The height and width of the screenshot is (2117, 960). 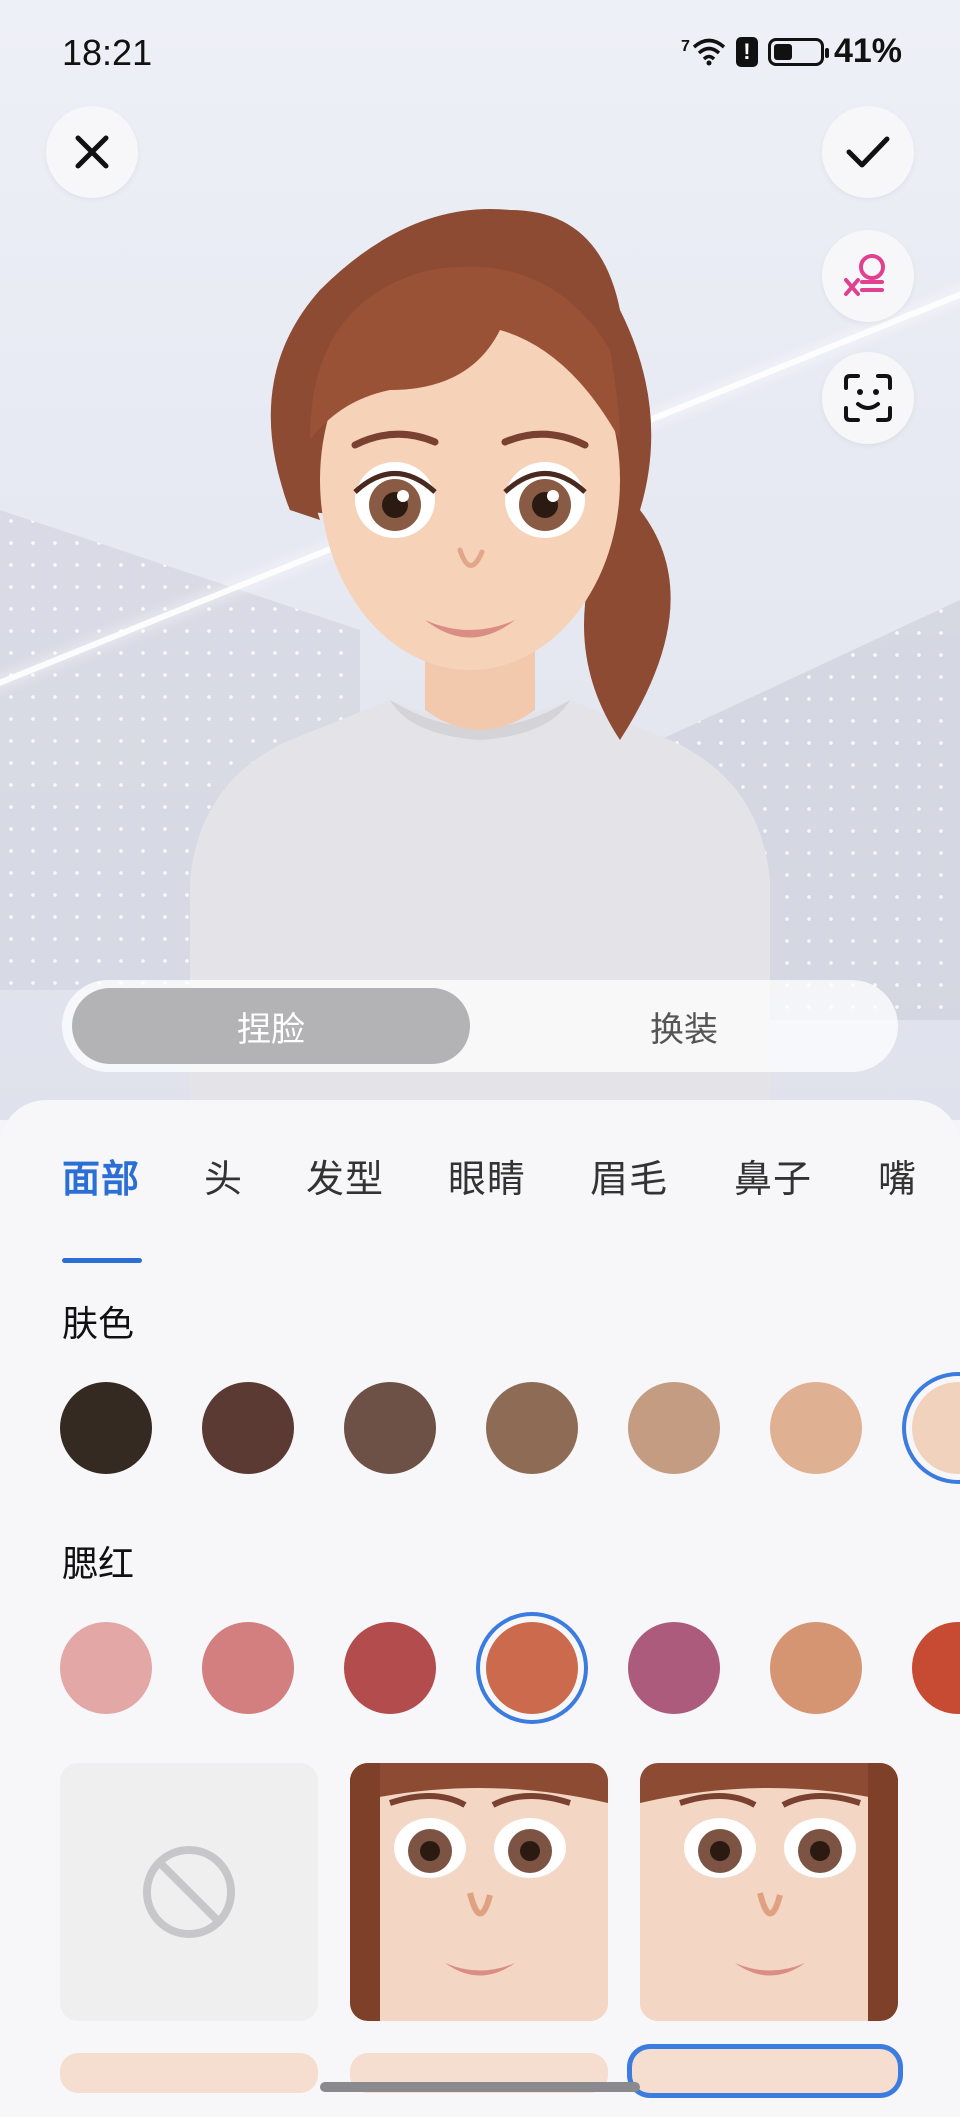 I want to click on battery-percent: 41%, so click(x=867, y=51).